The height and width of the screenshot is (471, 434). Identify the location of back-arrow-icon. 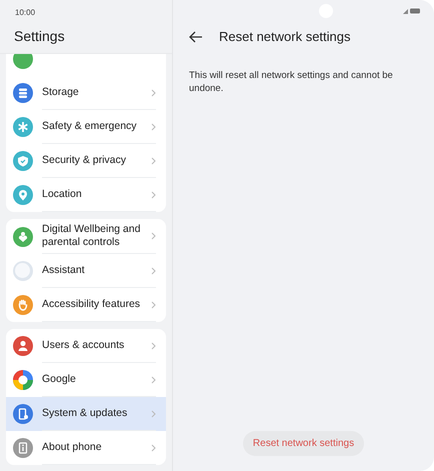
(196, 36).